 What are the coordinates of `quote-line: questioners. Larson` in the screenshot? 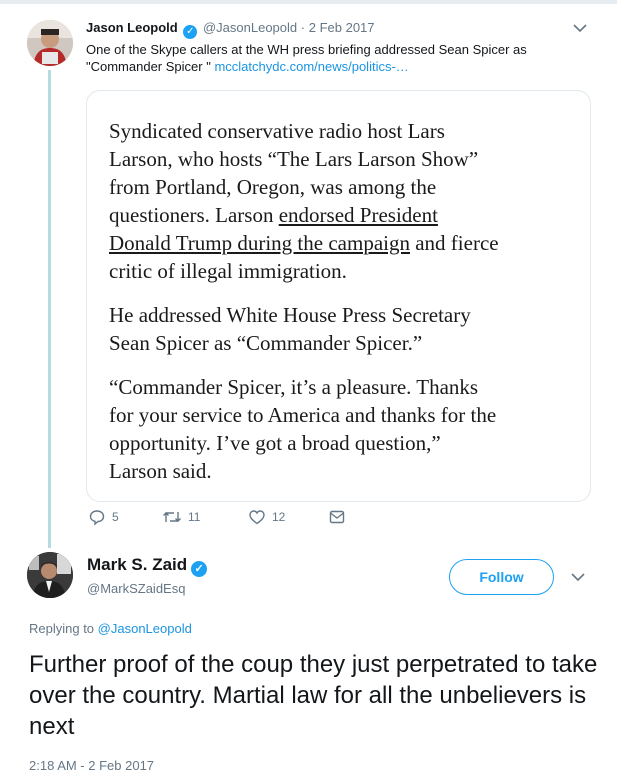 It's located at (194, 215).